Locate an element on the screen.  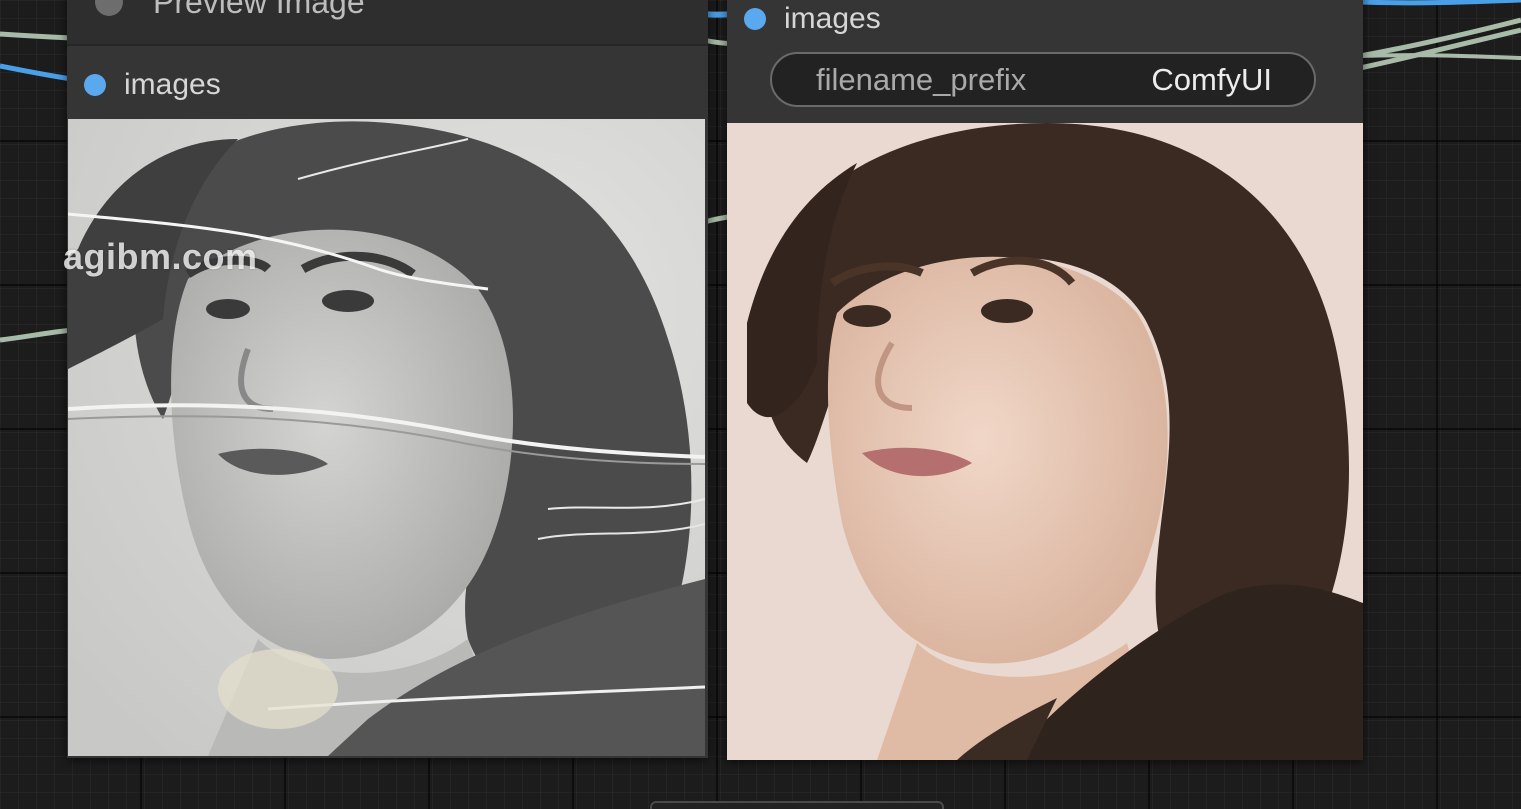
watermark-text: agibm.com is located at coordinates (160, 256).